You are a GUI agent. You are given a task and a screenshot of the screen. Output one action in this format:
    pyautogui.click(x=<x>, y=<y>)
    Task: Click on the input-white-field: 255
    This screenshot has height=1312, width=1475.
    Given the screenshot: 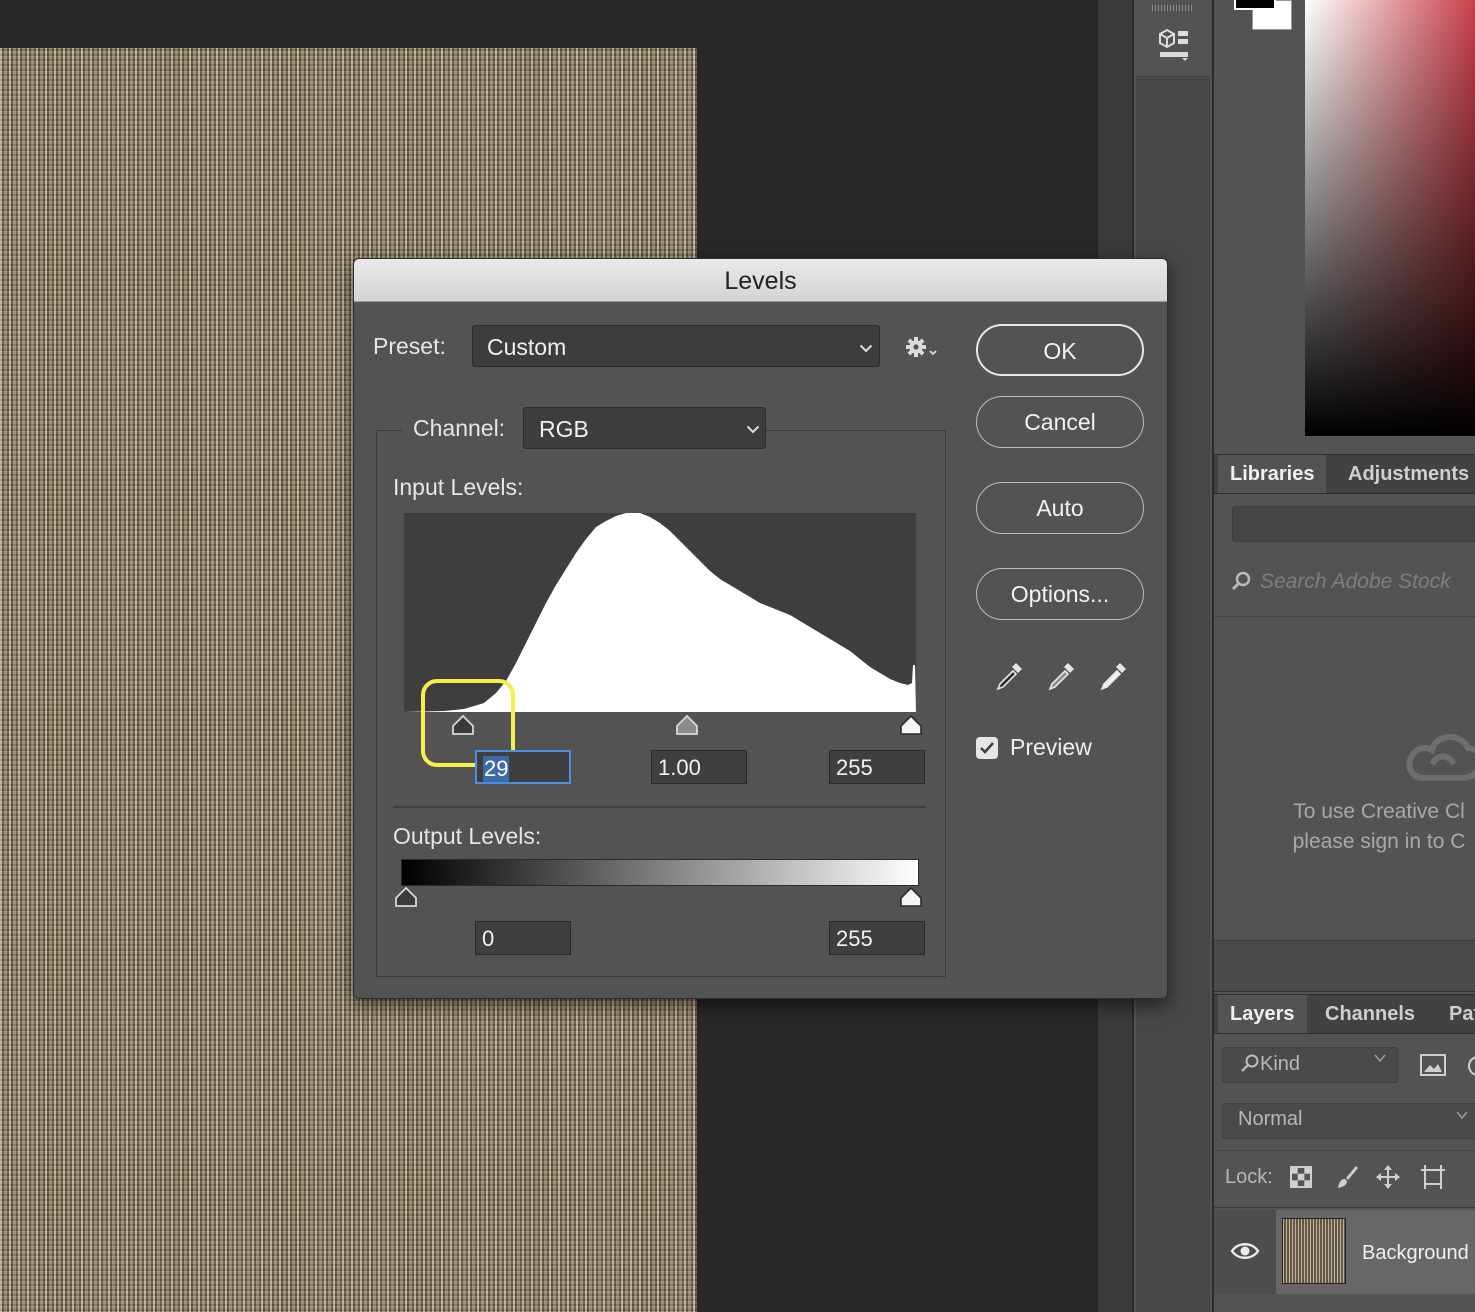 What is the action you would take?
    pyautogui.click(x=877, y=767)
    